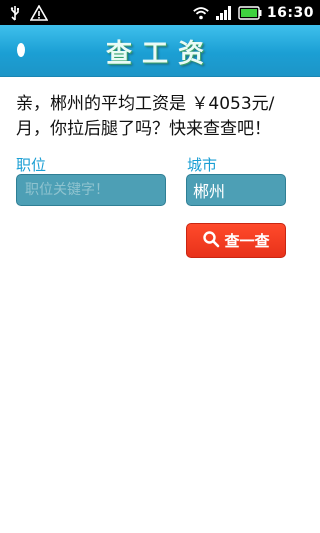 This screenshot has width=320, height=533. I want to click on battery-icon, so click(250, 13).